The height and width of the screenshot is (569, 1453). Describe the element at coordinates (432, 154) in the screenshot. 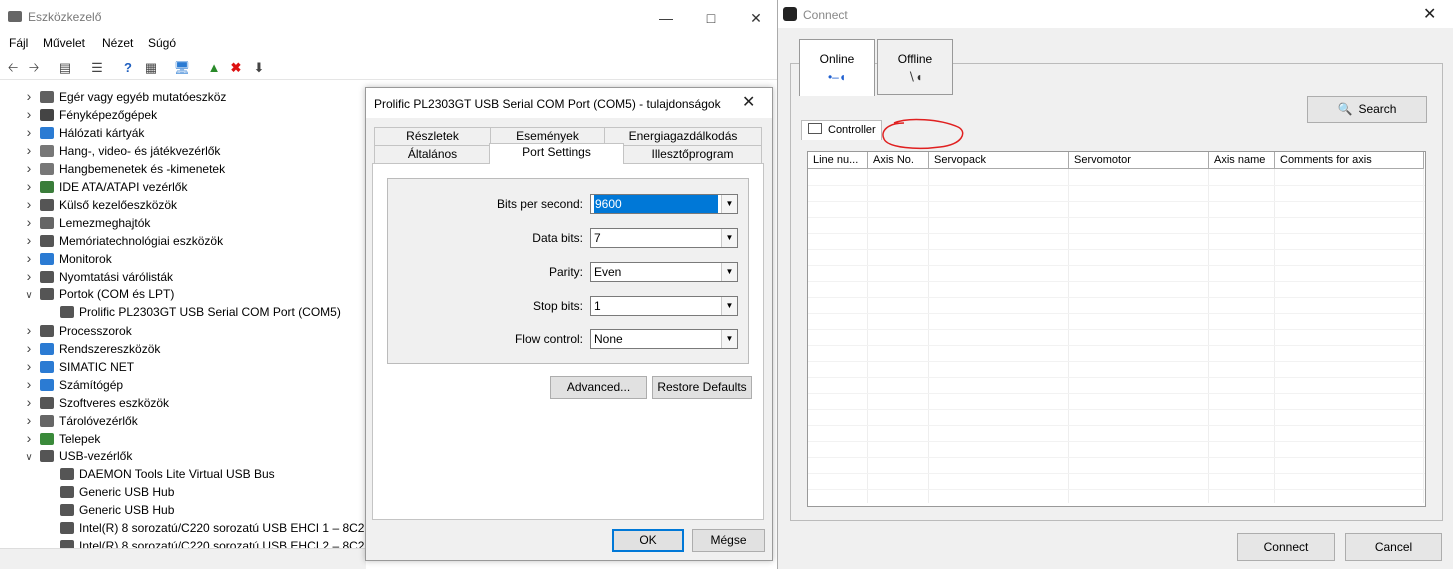

I see `tab-general: Általános` at that location.